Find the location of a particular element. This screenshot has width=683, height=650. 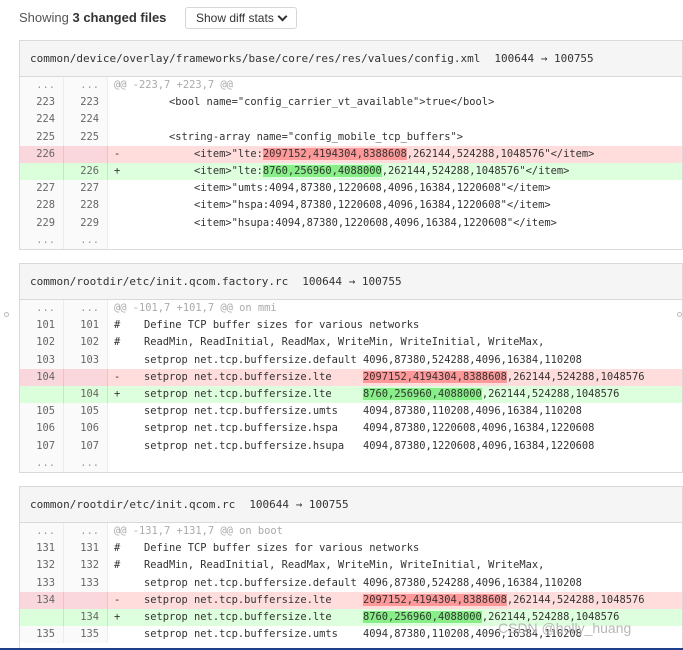

old-line-number: 104 is located at coordinates (42, 377).